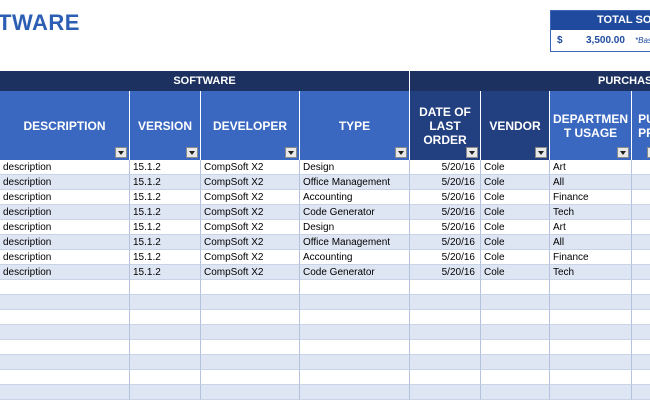 Image resolution: width=650 pixels, height=400 pixels. Describe the element at coordinates (591, 167) in the screenshot. I see `cell-department-usage: Art` at that location.